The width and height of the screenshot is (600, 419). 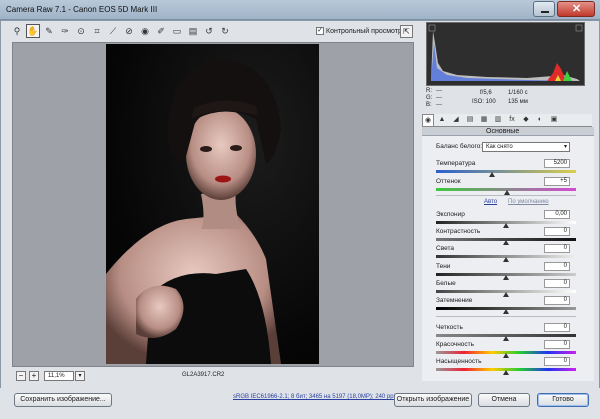 I want to click on temperature-label: Температура, so click(x=456, y=163).